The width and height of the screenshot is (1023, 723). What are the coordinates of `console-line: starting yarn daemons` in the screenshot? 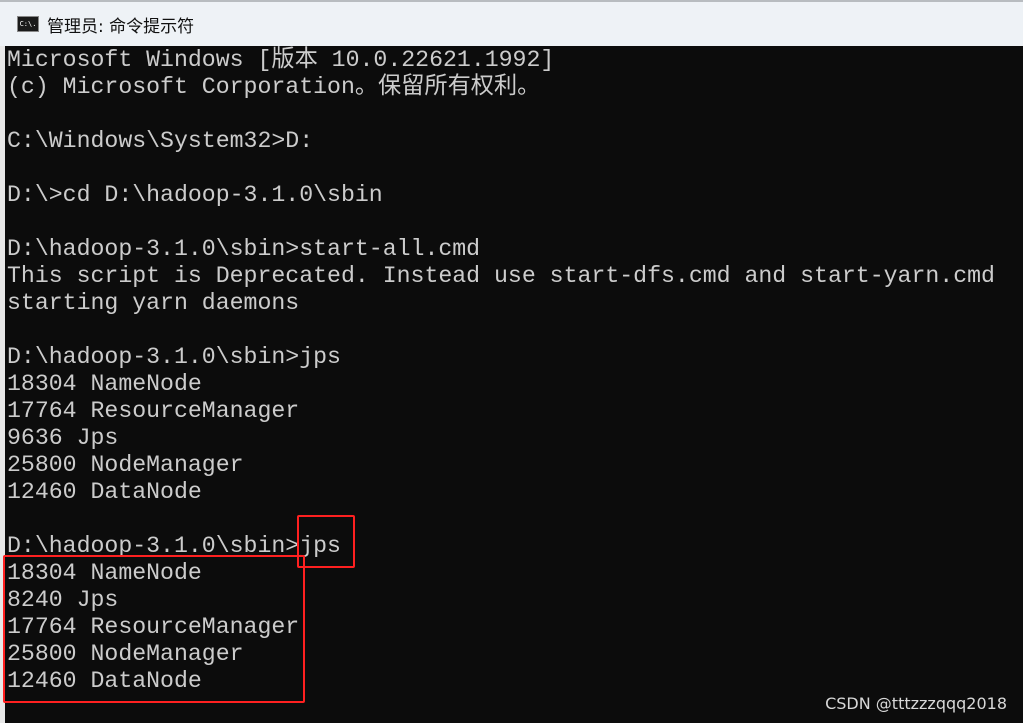 It's located at (153, 303).